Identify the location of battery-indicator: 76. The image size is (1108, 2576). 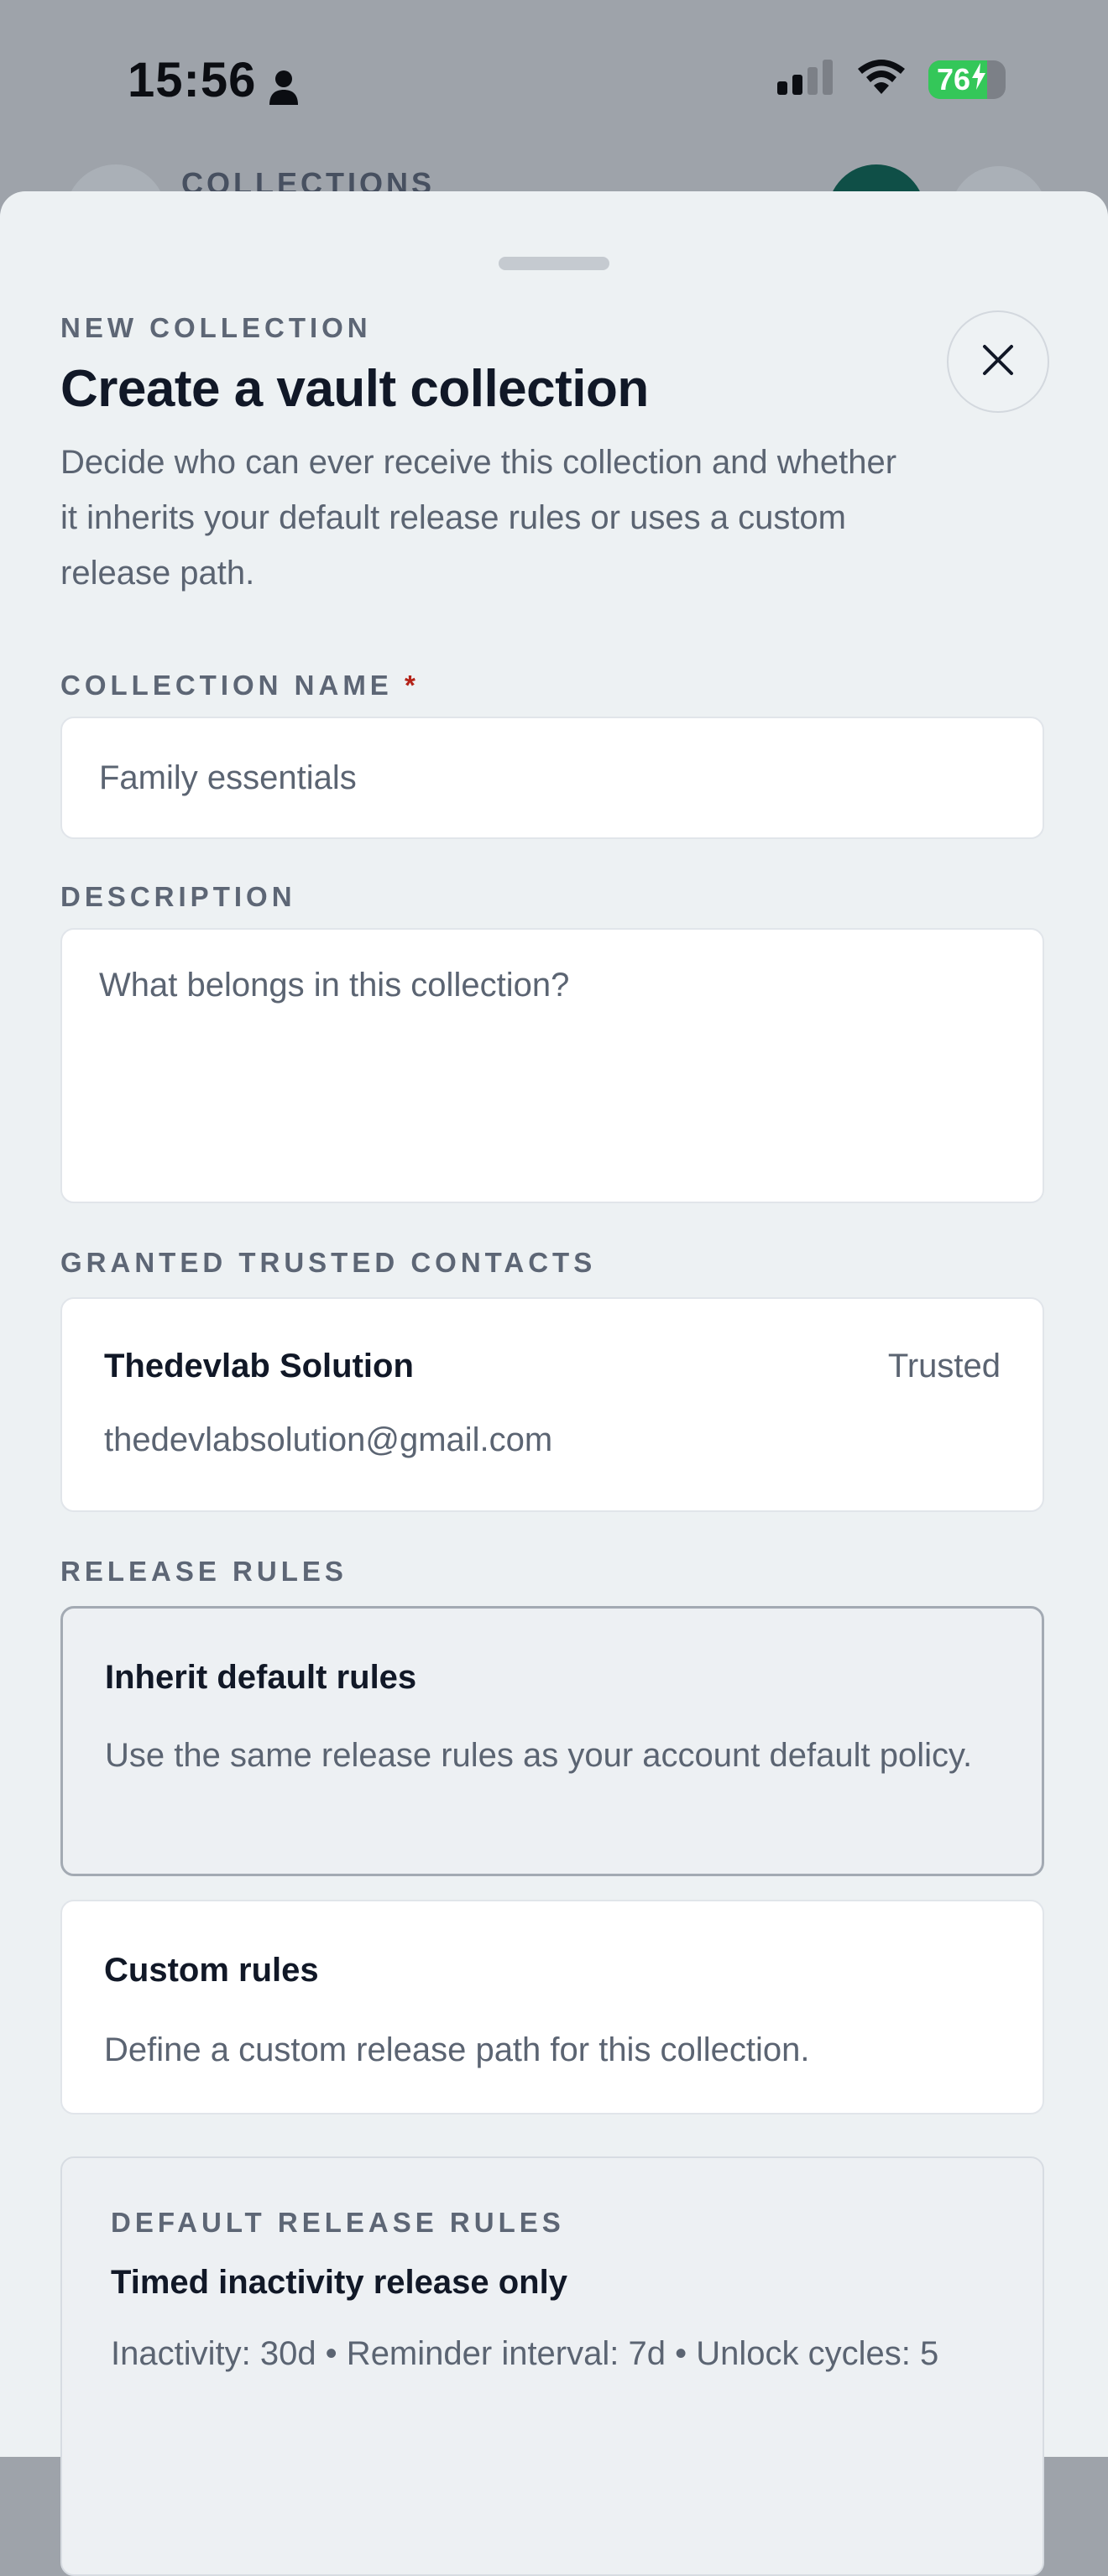
(967, 79).